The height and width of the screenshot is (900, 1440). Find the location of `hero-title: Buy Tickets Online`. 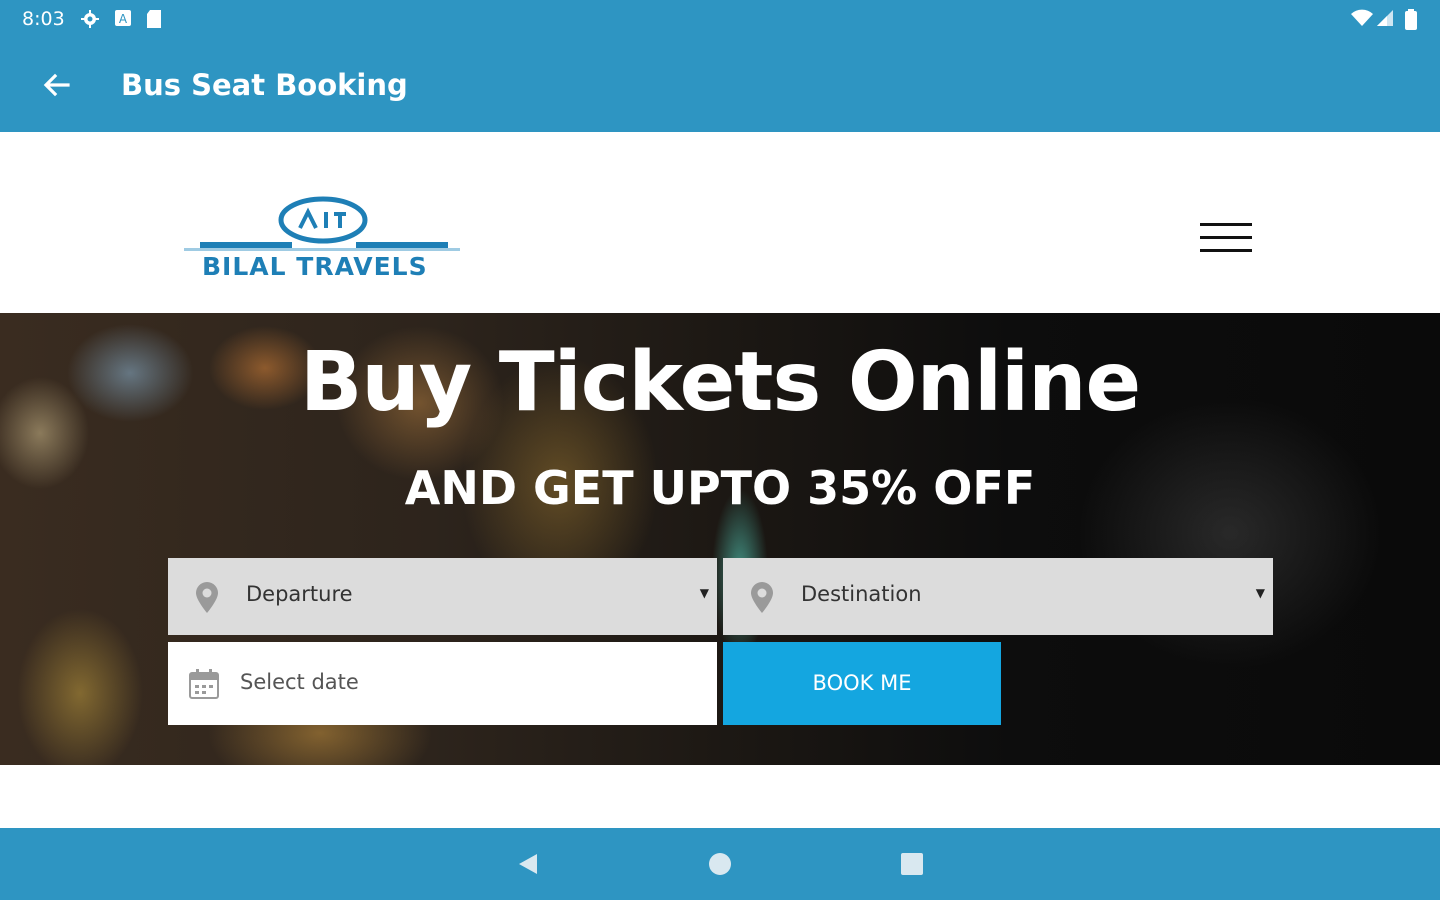

hero-title: Buy Tickets Online is located at coordinates (720, 382).